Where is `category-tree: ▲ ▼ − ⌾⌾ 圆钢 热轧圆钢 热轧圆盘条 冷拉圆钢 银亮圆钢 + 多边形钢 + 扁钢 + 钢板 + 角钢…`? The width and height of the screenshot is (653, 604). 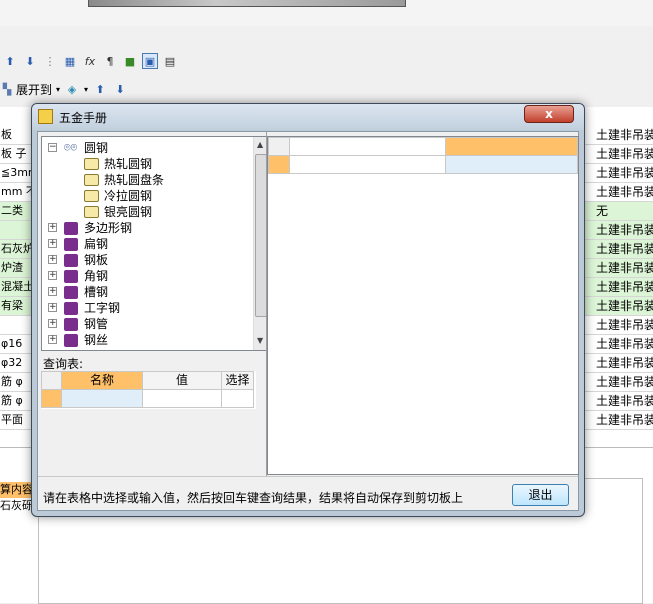
category-tree: ▲ ▼ − ⌾⌾ 圆钢 热轧圆钢 热轧圆盘条 冷拉圆钢 银亮圆钢 + 多边形钢 + 扁钢 + 钢板 + 角钢… is located at coordinates (154, 243).